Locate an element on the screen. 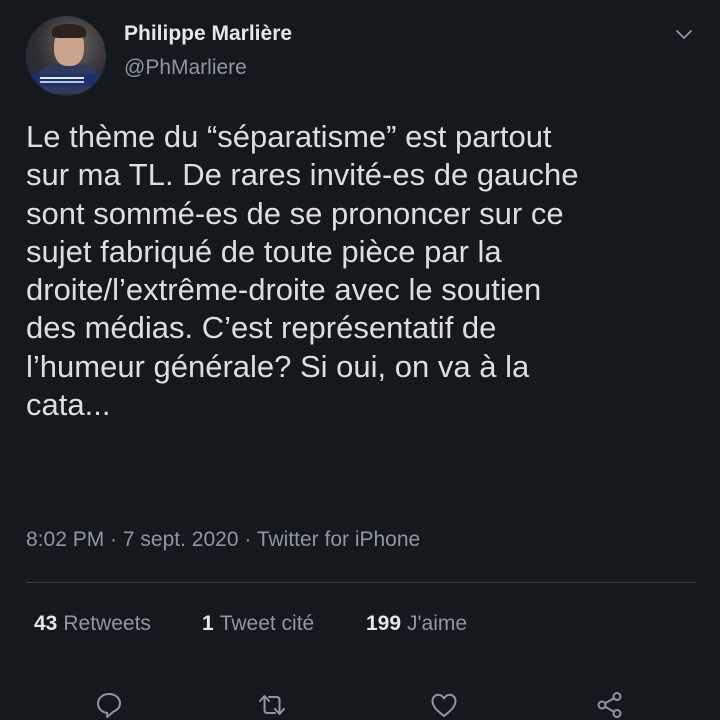  avatar is located at coordinates (66, 56).